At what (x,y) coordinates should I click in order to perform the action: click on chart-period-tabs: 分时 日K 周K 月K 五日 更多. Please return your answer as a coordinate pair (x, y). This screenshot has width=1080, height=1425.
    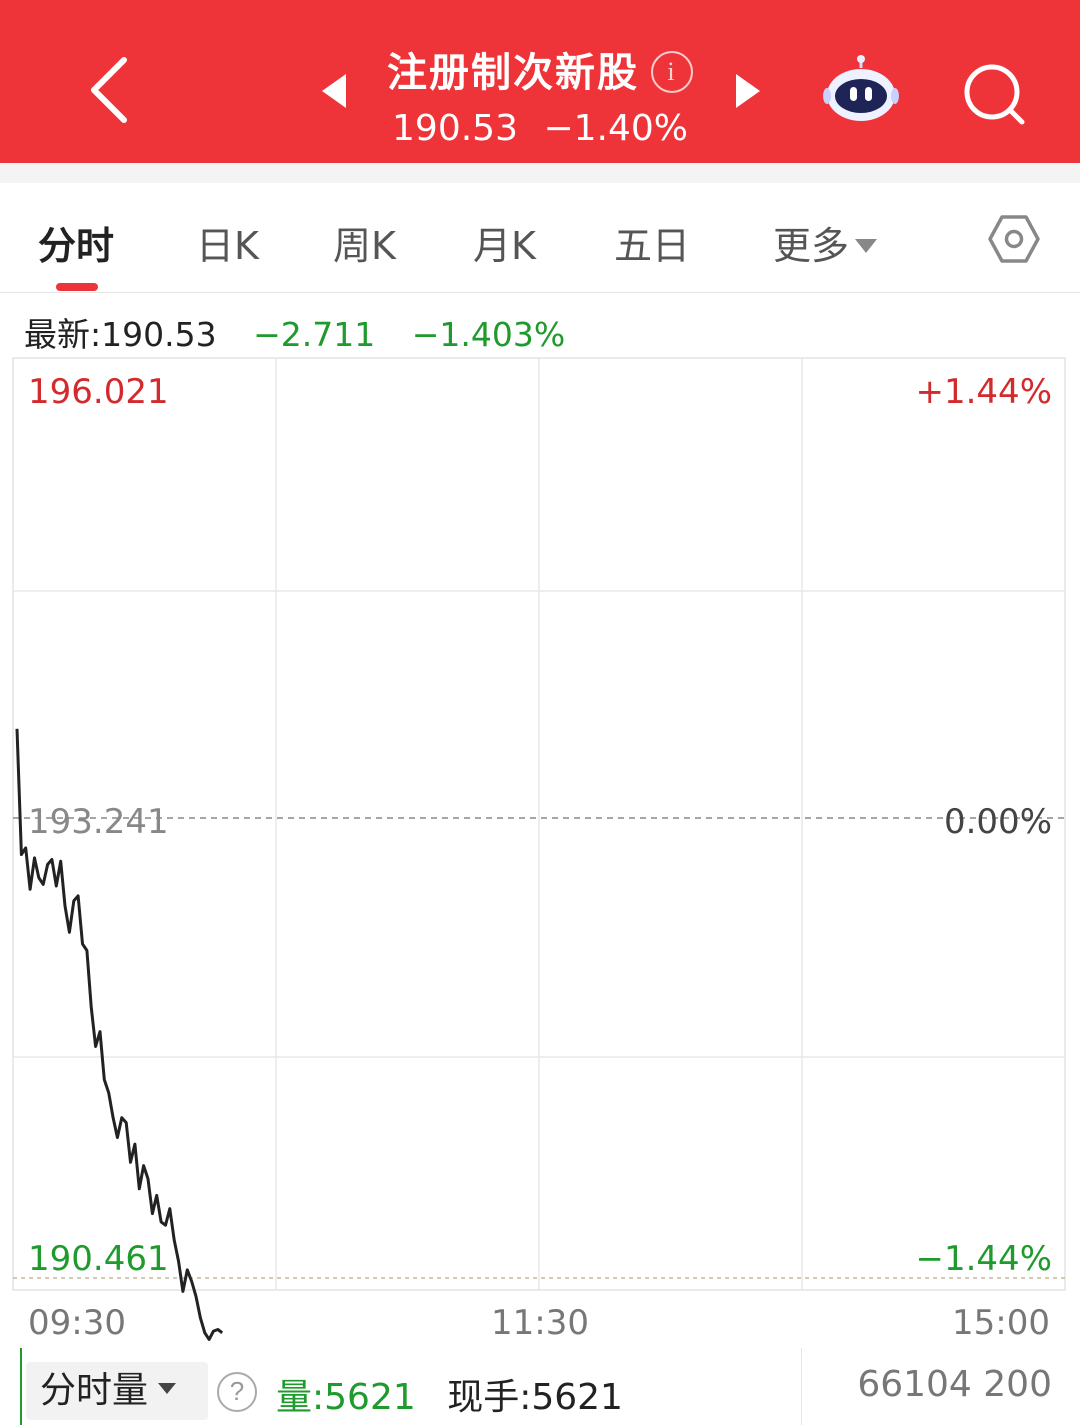
    Looking at the image, I should click on (540, 238).